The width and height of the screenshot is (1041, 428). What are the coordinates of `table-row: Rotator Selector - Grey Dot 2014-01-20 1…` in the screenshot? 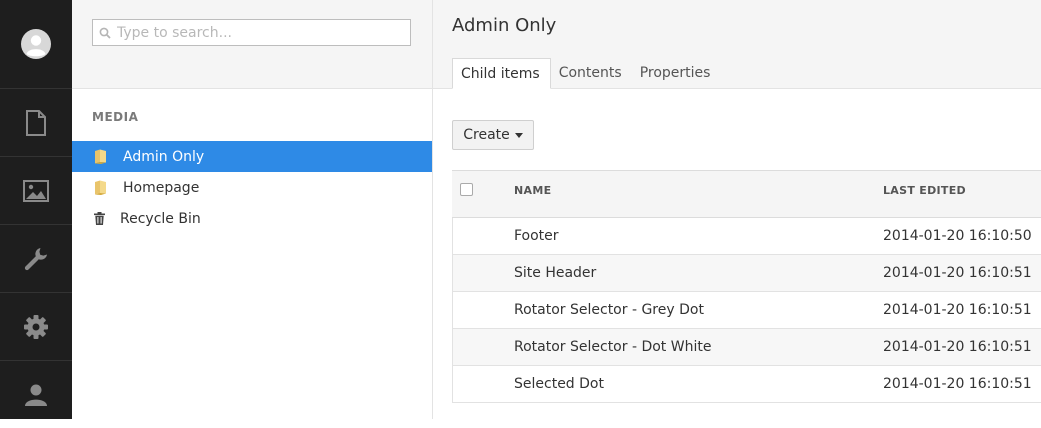 It's located at (746, 310).